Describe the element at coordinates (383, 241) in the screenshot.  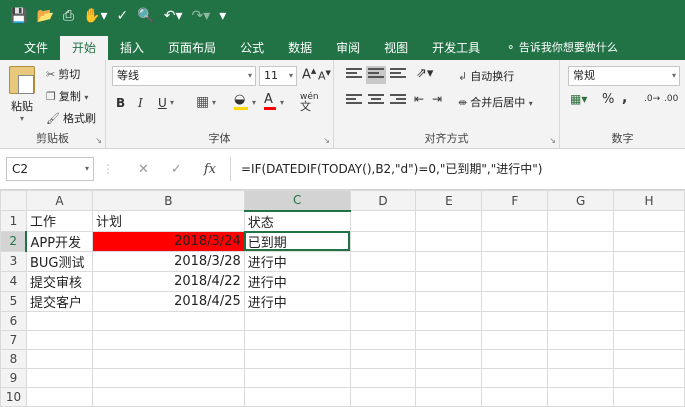
I see `cell-d2` at that location.